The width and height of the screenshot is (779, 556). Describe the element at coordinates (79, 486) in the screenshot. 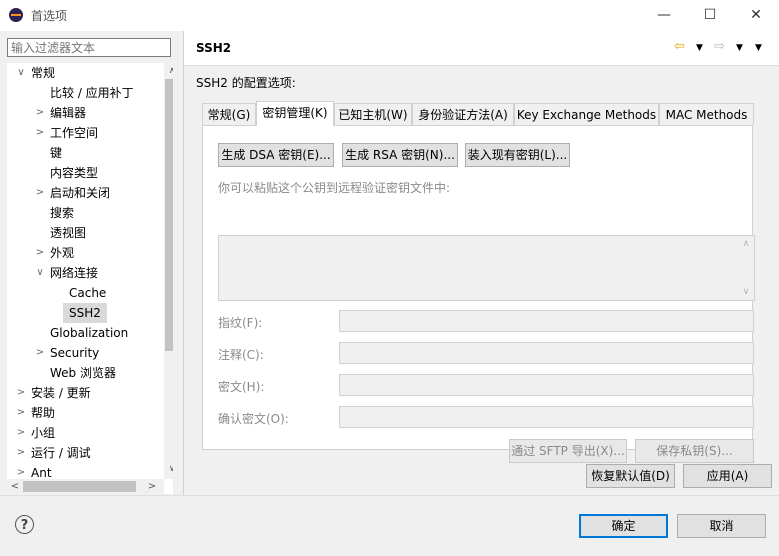

I see `hscroll-thumb` at that location.